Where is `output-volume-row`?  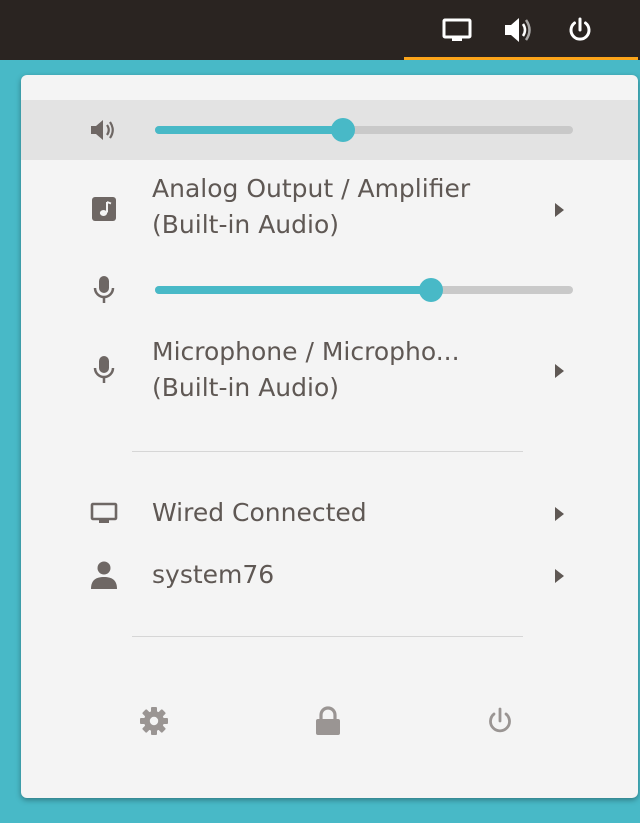
output-volume-row is located at coordinates (329, 130).